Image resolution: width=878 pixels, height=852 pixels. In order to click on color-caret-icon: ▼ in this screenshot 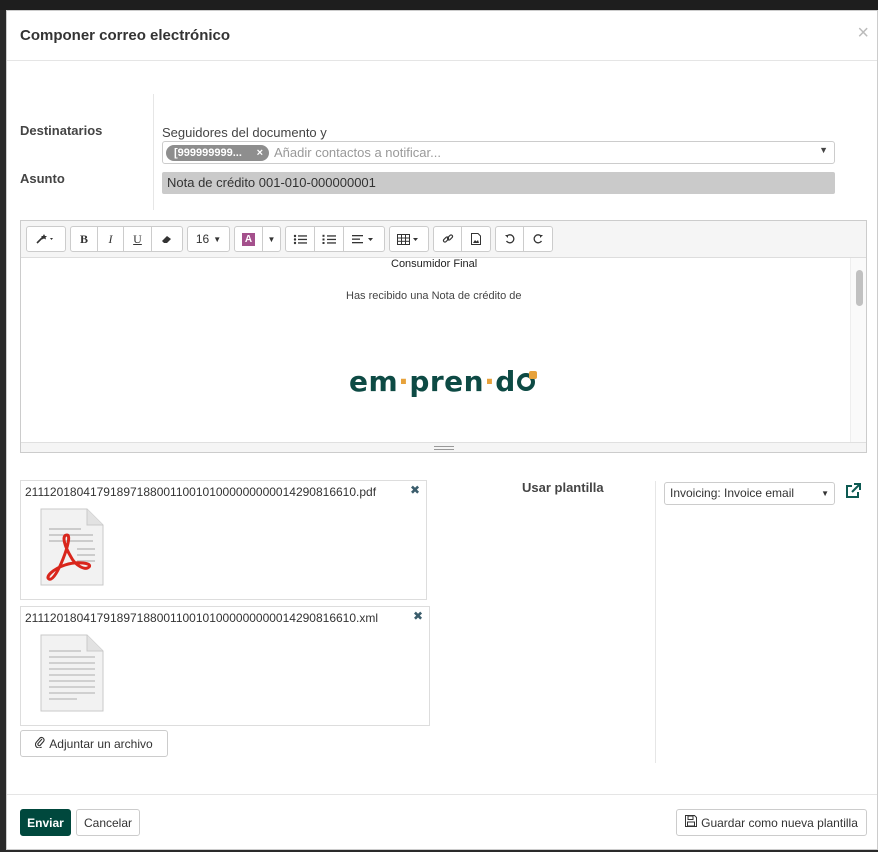, I will do `click(271, 239)`.